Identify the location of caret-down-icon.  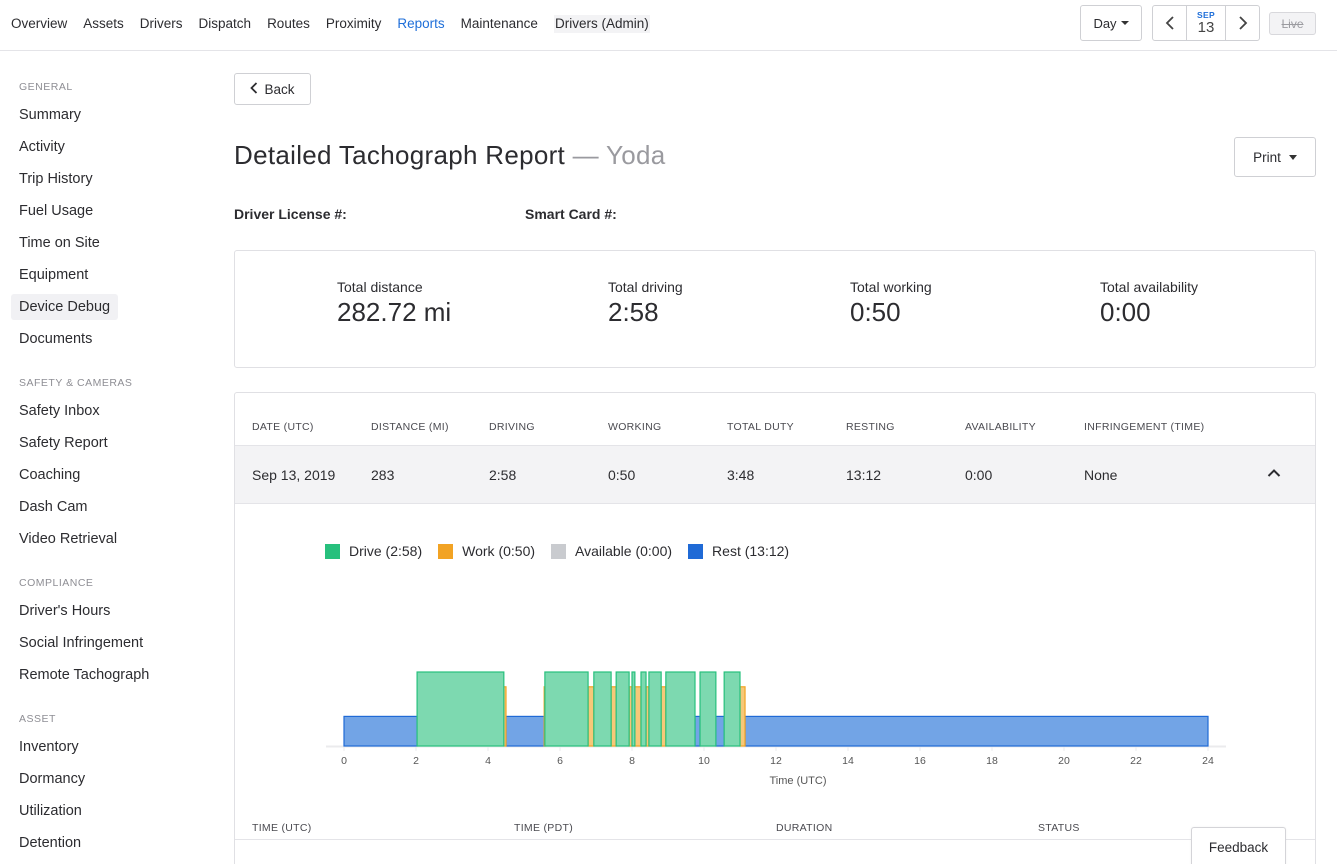
(1124, 23).